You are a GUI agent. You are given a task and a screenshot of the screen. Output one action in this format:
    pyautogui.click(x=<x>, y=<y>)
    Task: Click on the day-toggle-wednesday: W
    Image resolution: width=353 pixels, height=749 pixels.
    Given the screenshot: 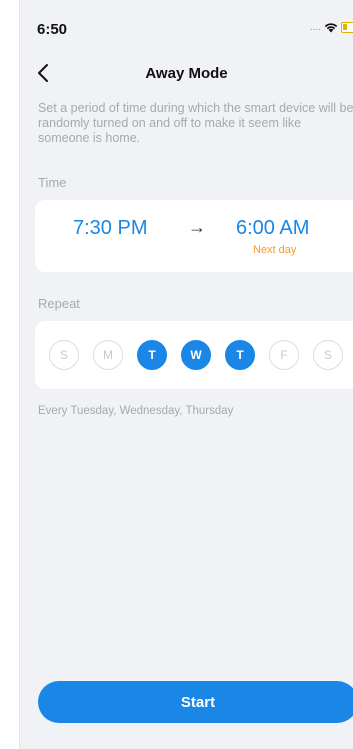 What is the action you would take?
    pyautogui.click(x=196, y=355)
    